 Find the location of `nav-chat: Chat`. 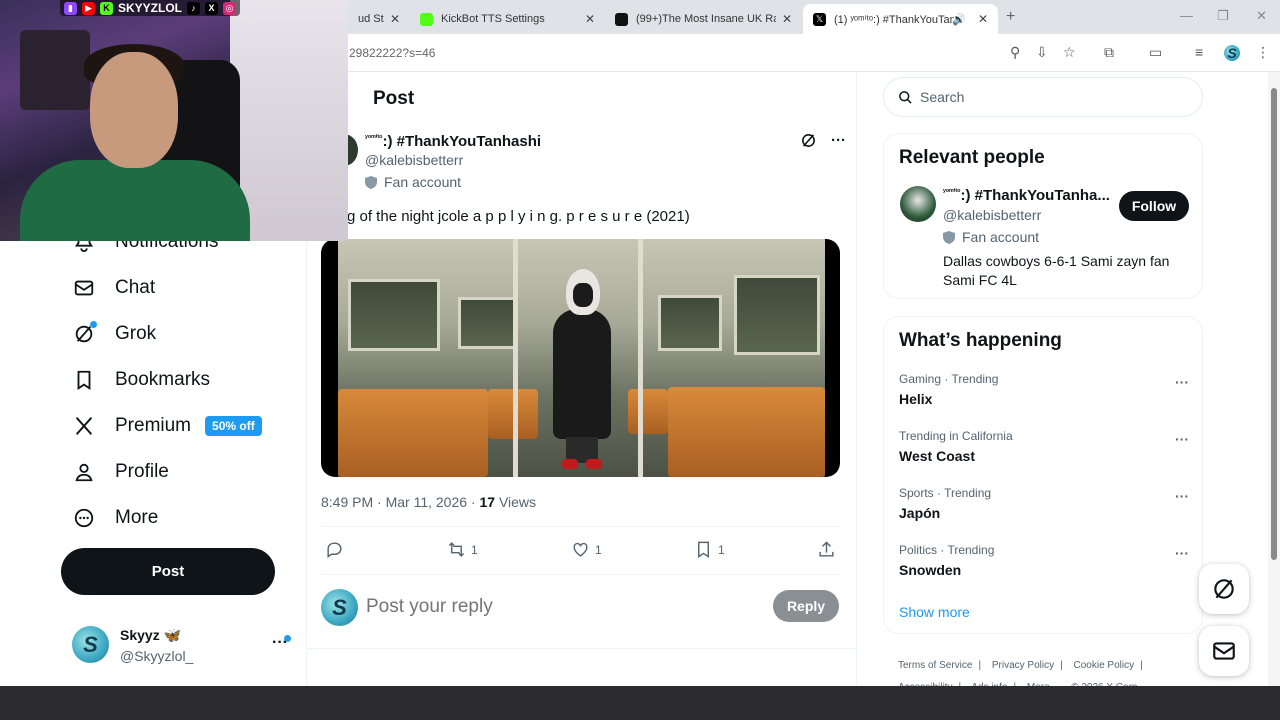

nav-chat: Chat is located at coordinates (113, 288).